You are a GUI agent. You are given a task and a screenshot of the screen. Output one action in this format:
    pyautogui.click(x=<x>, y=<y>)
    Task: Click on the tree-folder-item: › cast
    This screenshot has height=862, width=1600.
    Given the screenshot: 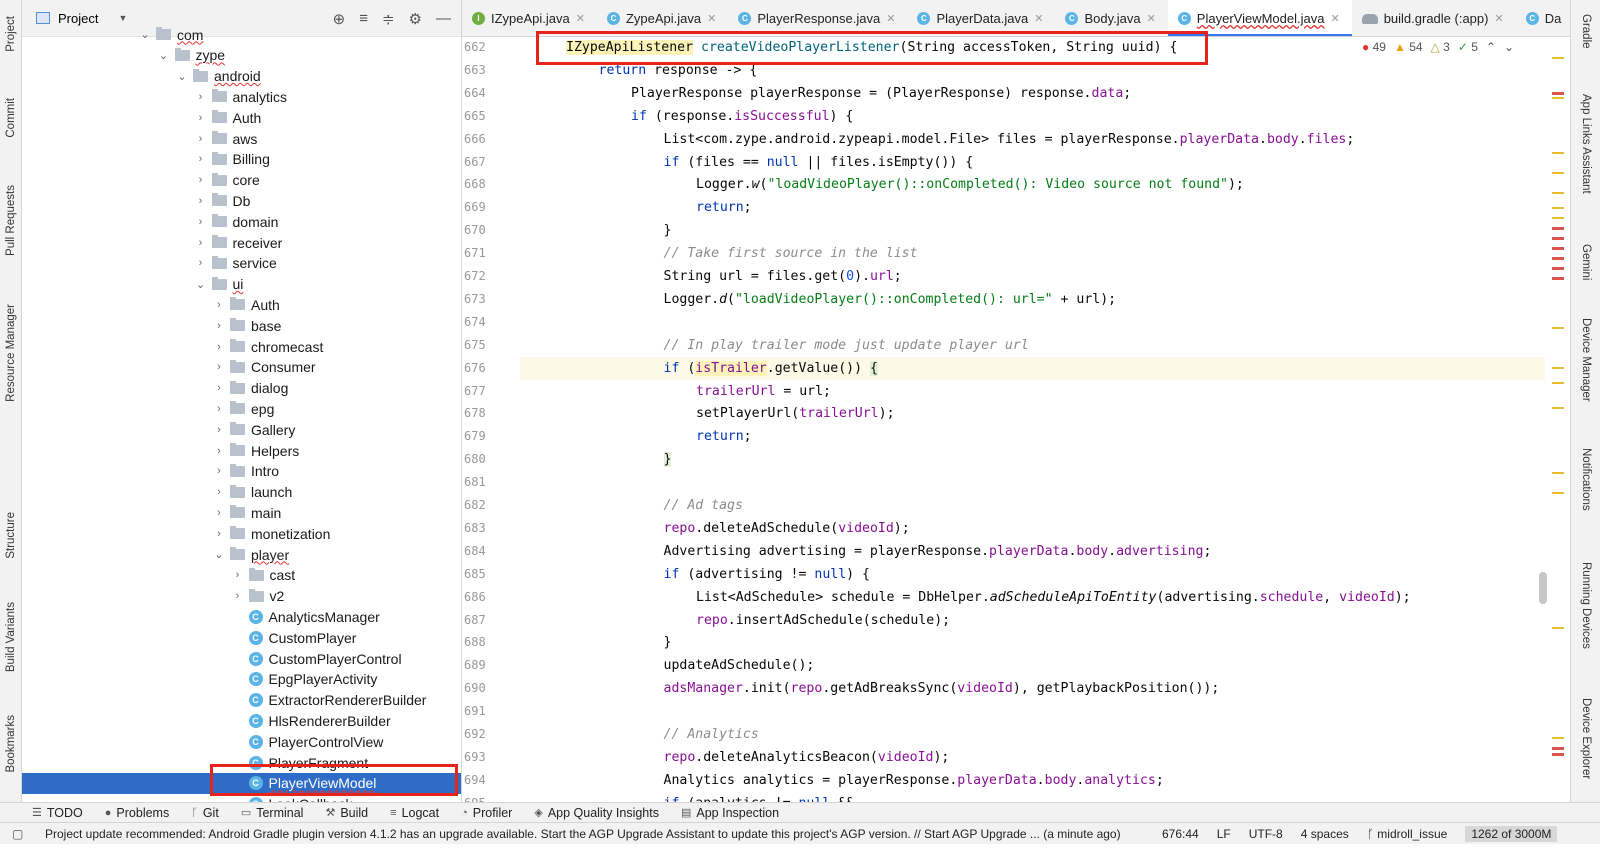 What is the action you would take?
    pyautogui.click(x=241, y=575)
    